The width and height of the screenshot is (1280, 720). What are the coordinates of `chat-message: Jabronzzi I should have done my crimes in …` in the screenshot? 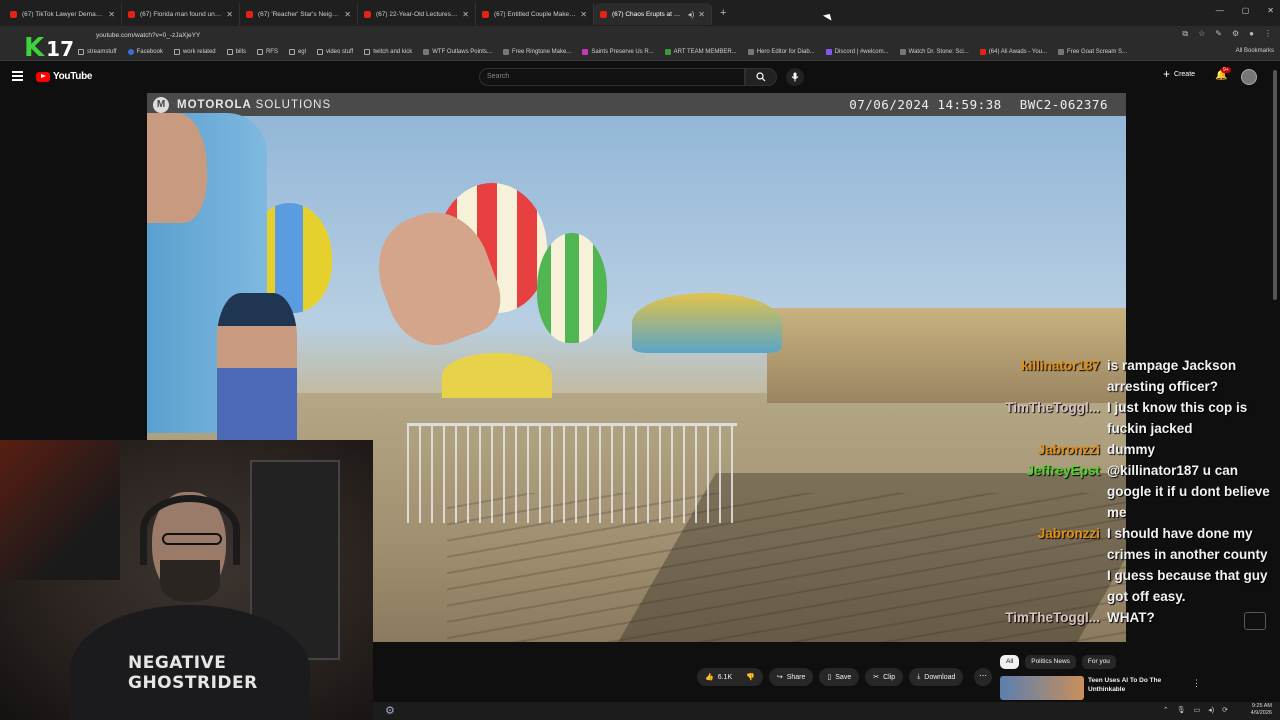 It's located at (1140, 565).